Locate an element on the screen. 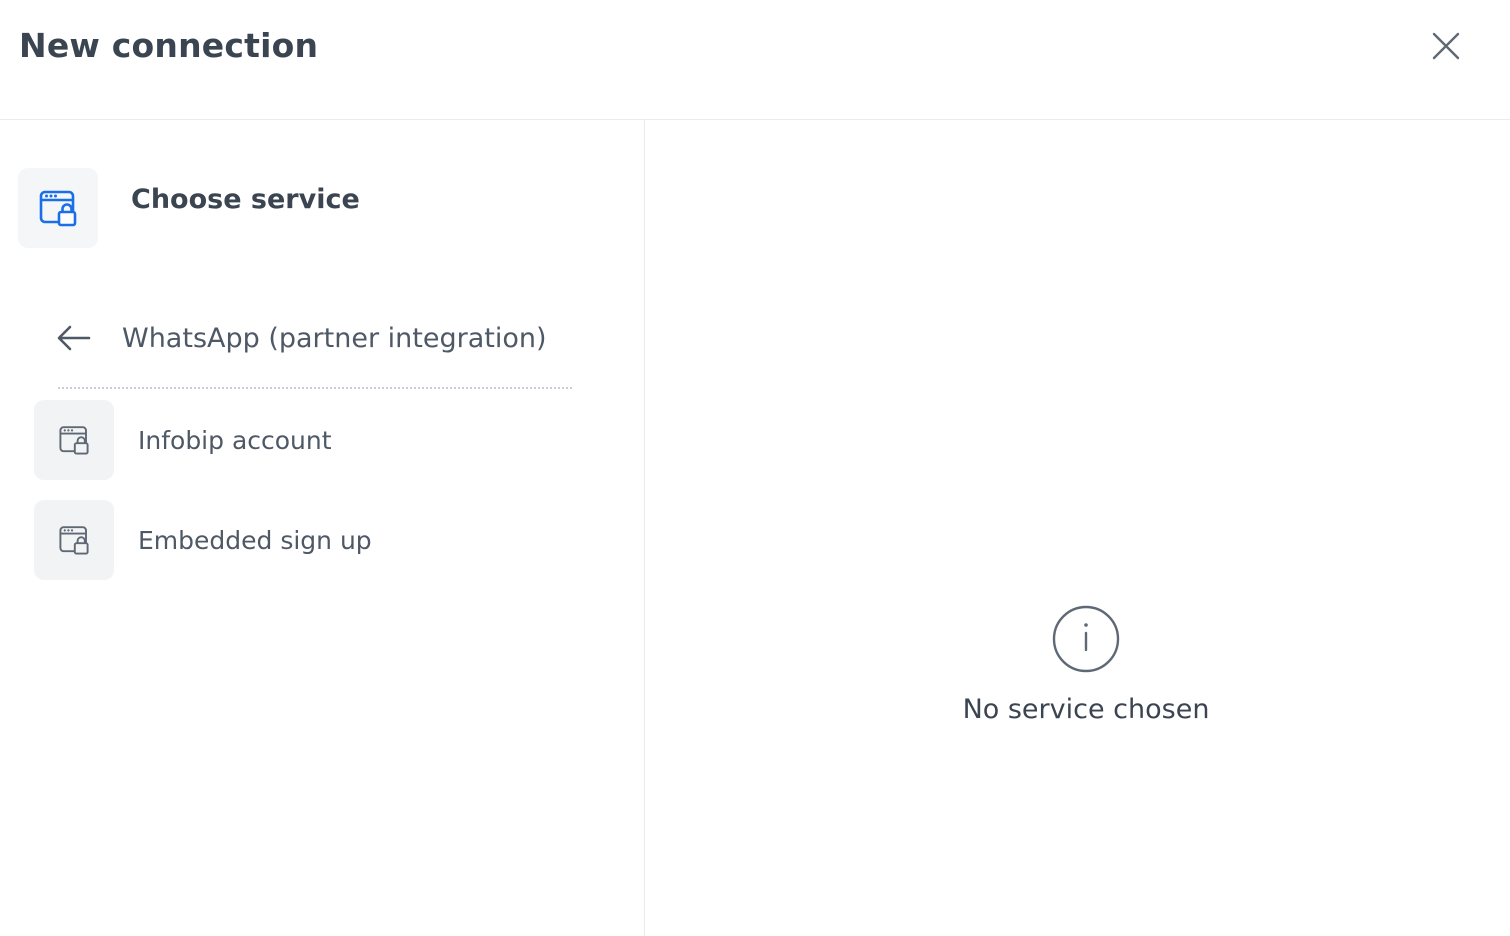 This screenshot has height=936, width=1510. option-label: Infobip account is located at coordinates (235, 440).